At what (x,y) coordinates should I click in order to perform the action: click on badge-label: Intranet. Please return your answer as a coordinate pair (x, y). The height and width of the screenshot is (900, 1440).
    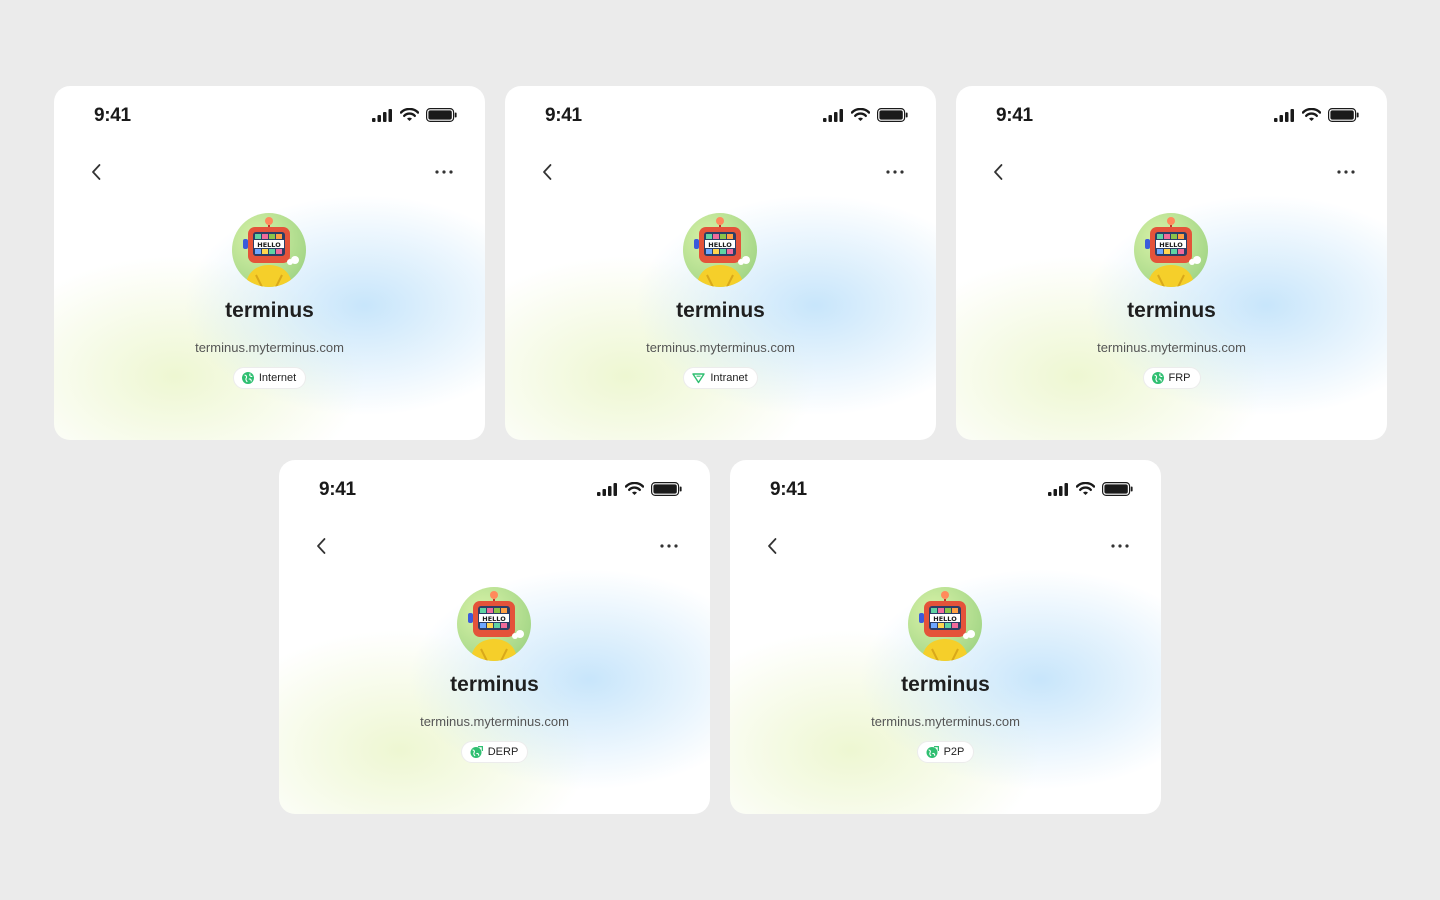
    Looking at the image, I should click on (729, 378).